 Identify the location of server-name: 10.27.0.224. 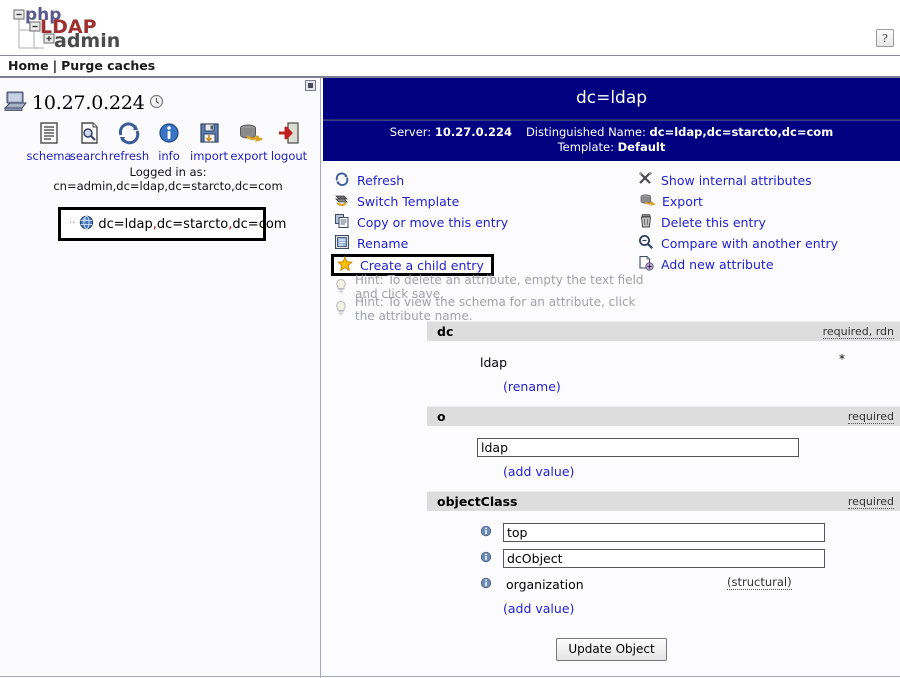
(88, 102).